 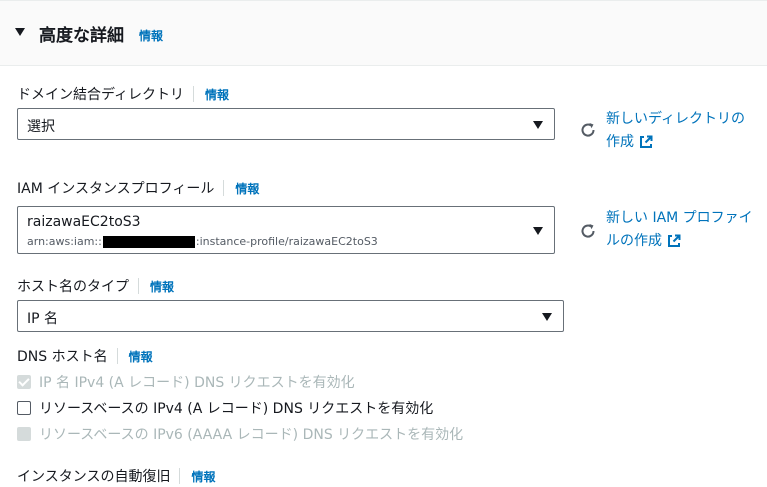 I want to click on create-iam-link-line1: 新しい IAM プロファイ, so click(x=679, y=218).